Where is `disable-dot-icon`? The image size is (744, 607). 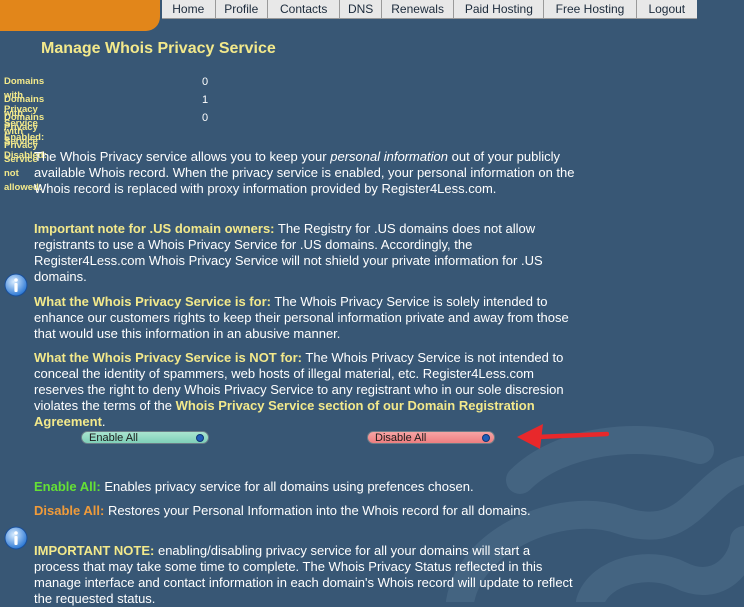
disable-dot-icon is located at coordinates (486, 438).